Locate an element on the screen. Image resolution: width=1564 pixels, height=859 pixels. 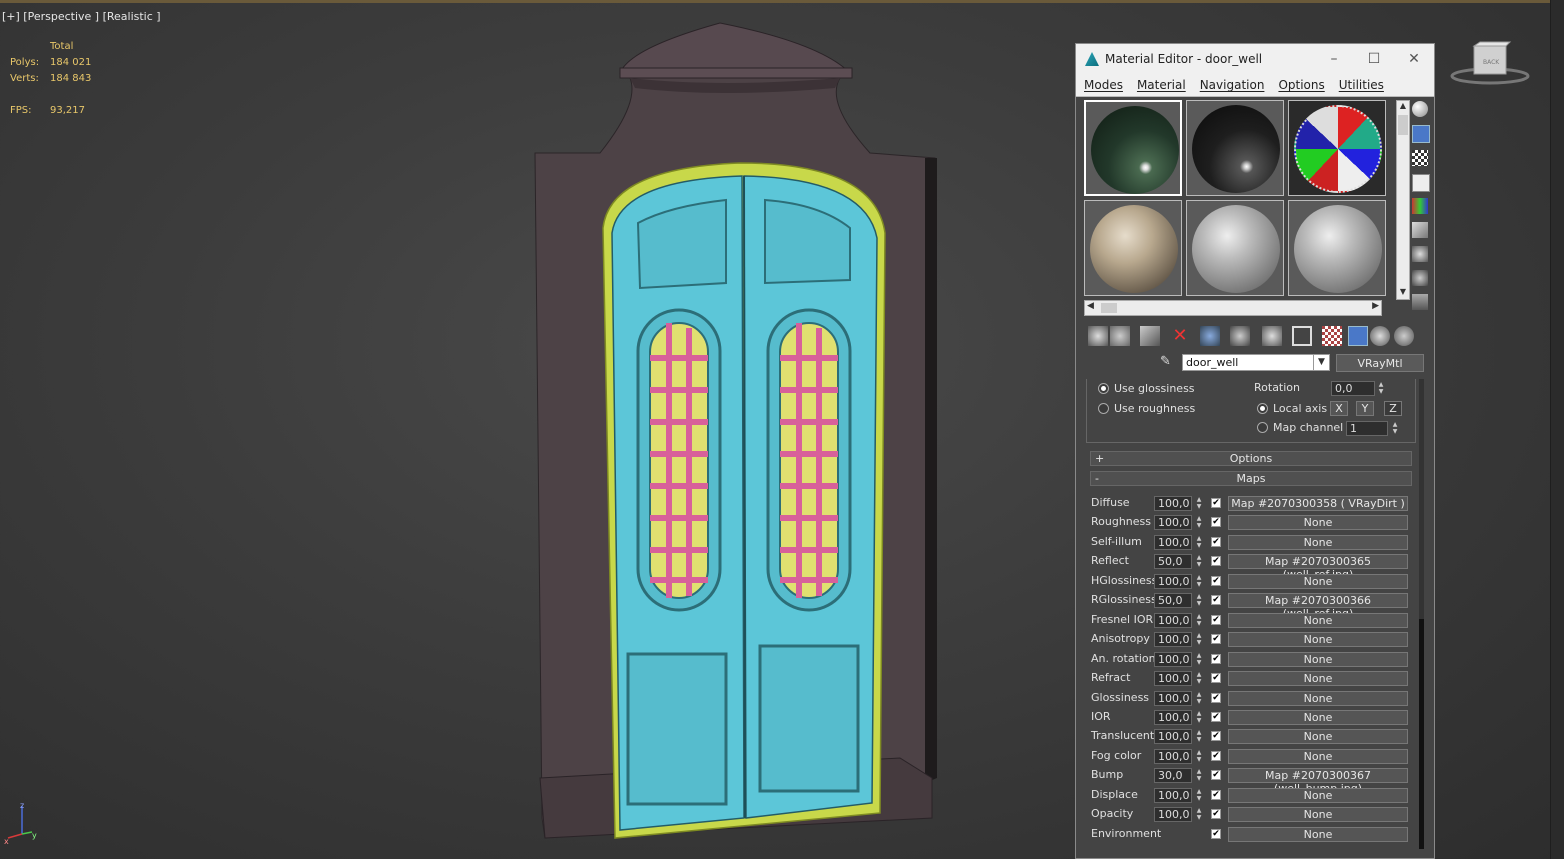
viewcube: BACK is located at coordinates (1490, 65).